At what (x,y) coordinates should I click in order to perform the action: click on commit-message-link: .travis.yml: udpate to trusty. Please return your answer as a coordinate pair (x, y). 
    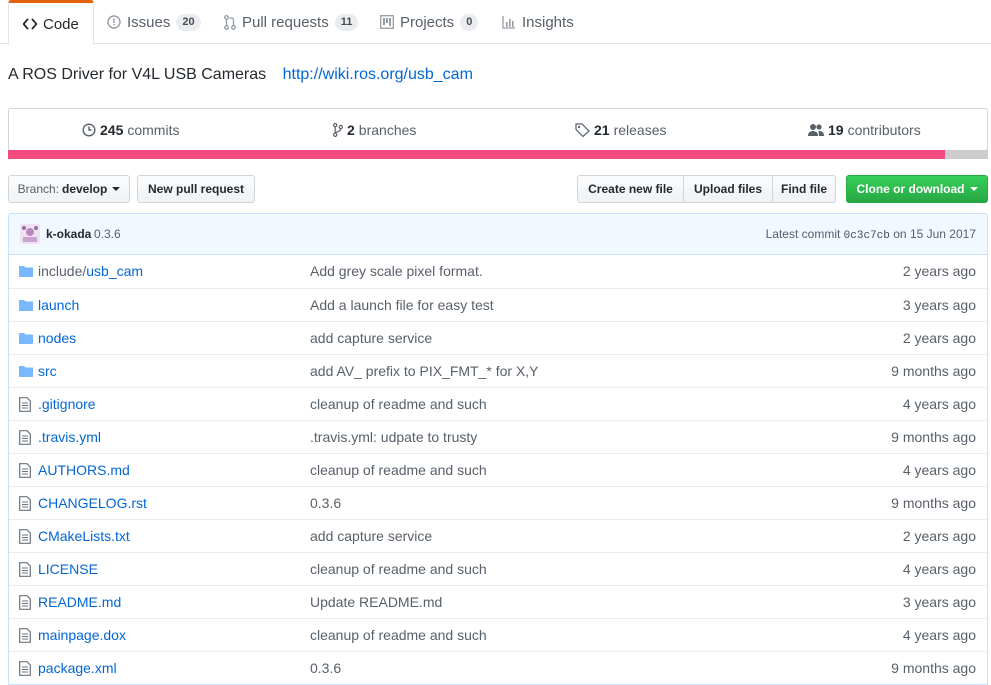
    Looking at the image, I should click on (393, 437).